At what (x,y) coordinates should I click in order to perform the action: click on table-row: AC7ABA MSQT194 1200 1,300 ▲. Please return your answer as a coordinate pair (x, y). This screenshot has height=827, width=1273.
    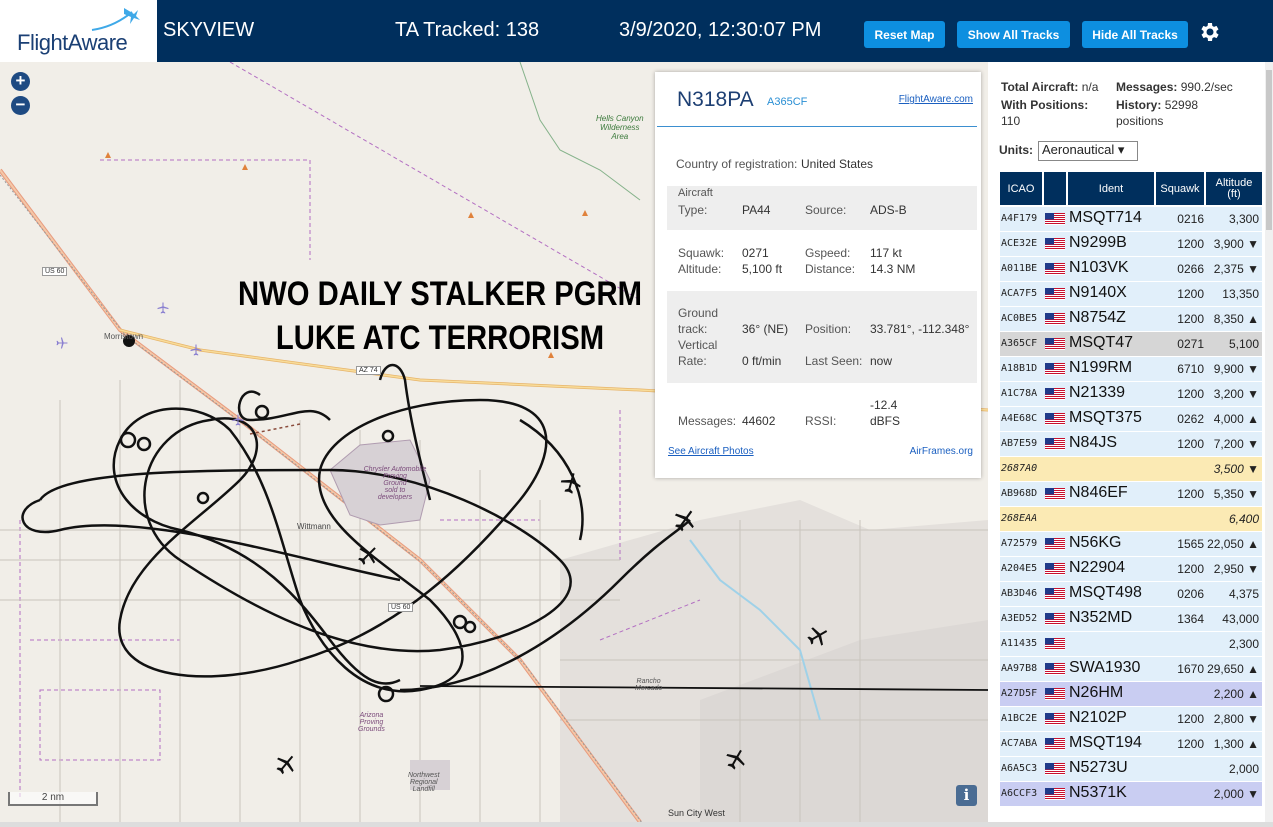
    Looking at the image, I should click on (1131, 744).